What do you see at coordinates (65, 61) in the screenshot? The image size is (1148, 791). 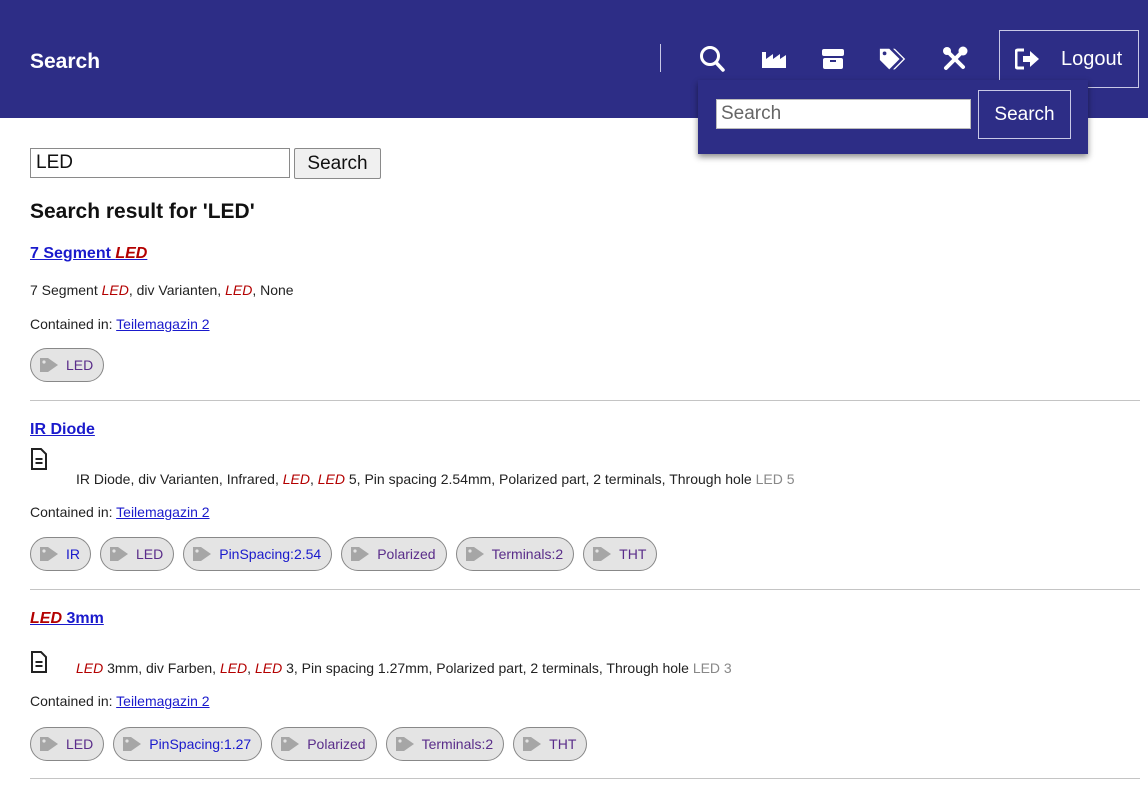 I see `page-title: Search` at bounding box center [65, 61].